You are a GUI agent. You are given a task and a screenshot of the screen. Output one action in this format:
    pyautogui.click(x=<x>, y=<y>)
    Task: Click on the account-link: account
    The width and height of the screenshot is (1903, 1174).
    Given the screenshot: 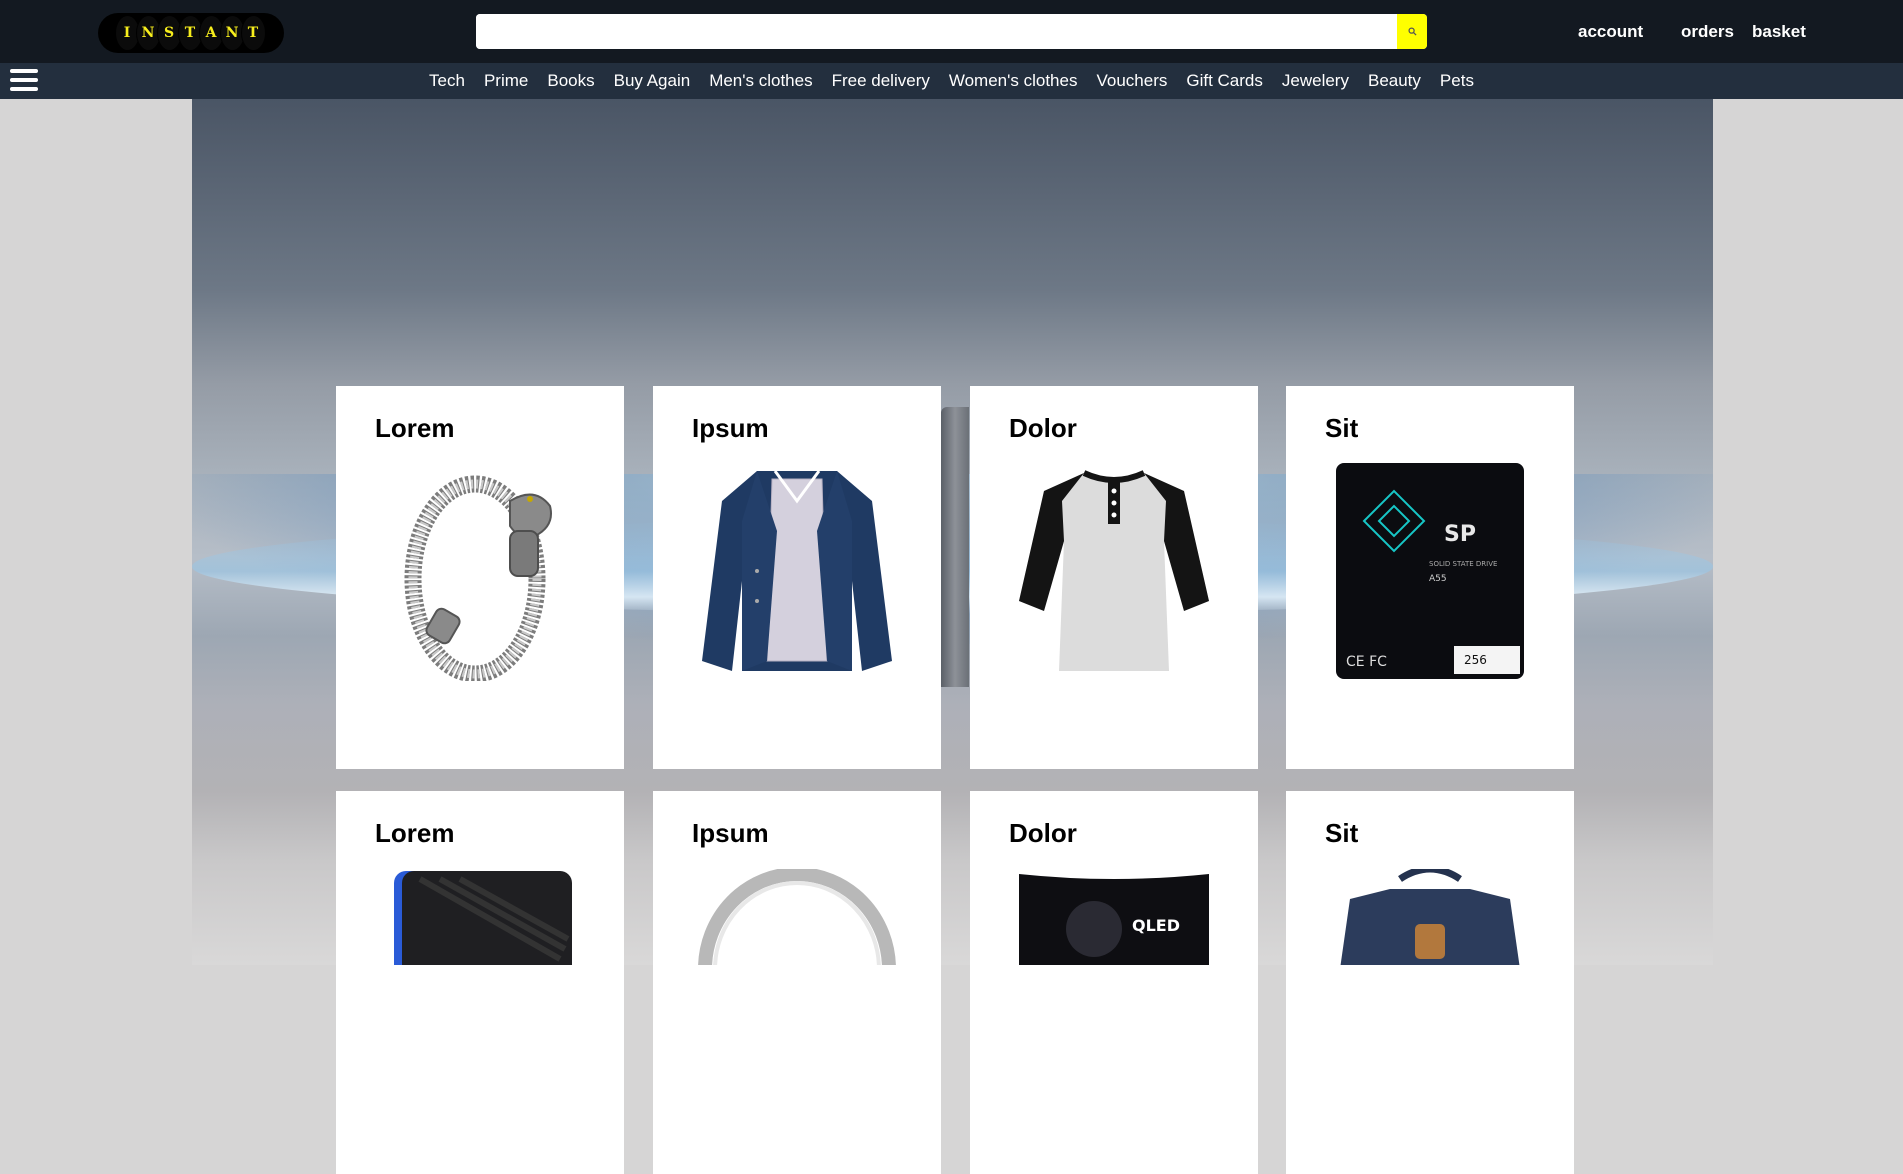 What is the action you would take?
    pyautogui.click(x=1610, y=32)
    